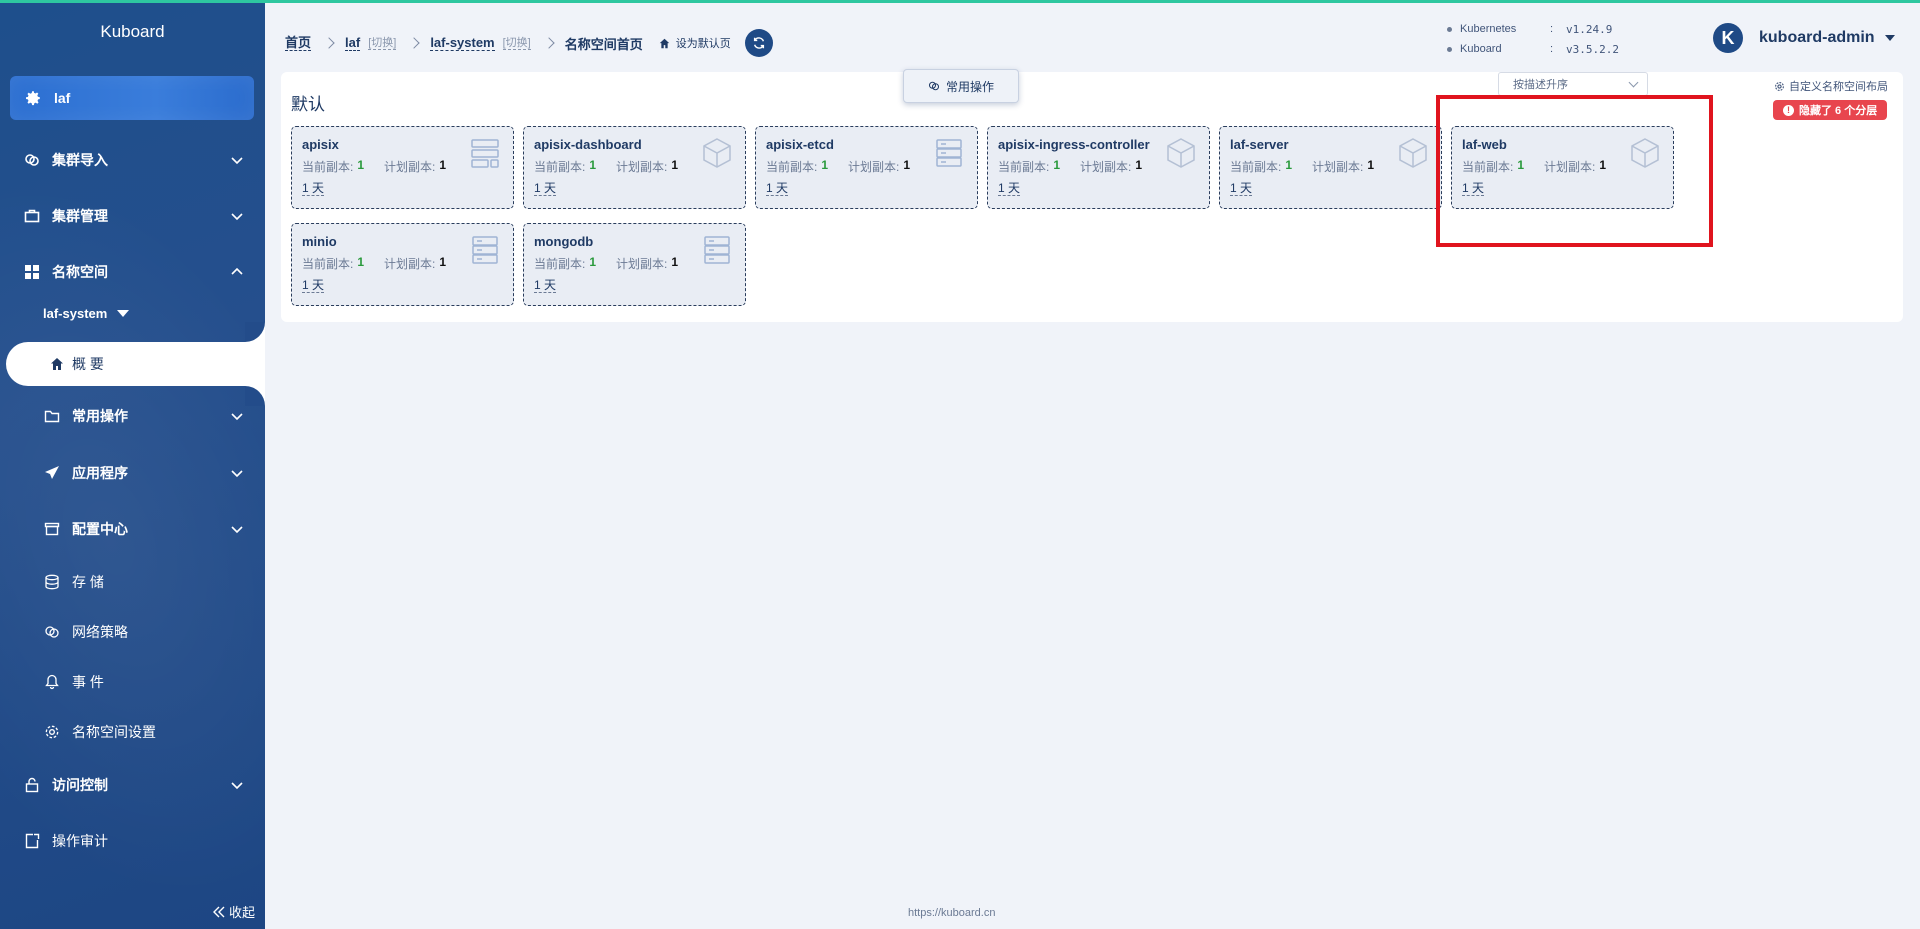 Image resolution: width=1920 pixels, height=929 pixels. Describe the element at coordinates (237, 271) in the screenshot. I see `chevron-up-icon` at that location.